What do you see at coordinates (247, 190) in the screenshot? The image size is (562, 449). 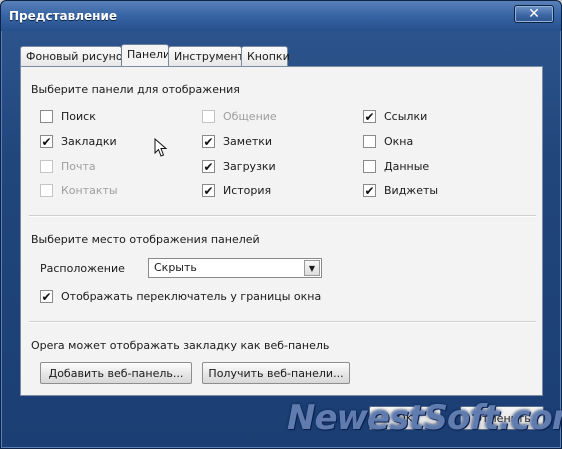 I see `checkbox-label: История` at bounding box center [247, 190].